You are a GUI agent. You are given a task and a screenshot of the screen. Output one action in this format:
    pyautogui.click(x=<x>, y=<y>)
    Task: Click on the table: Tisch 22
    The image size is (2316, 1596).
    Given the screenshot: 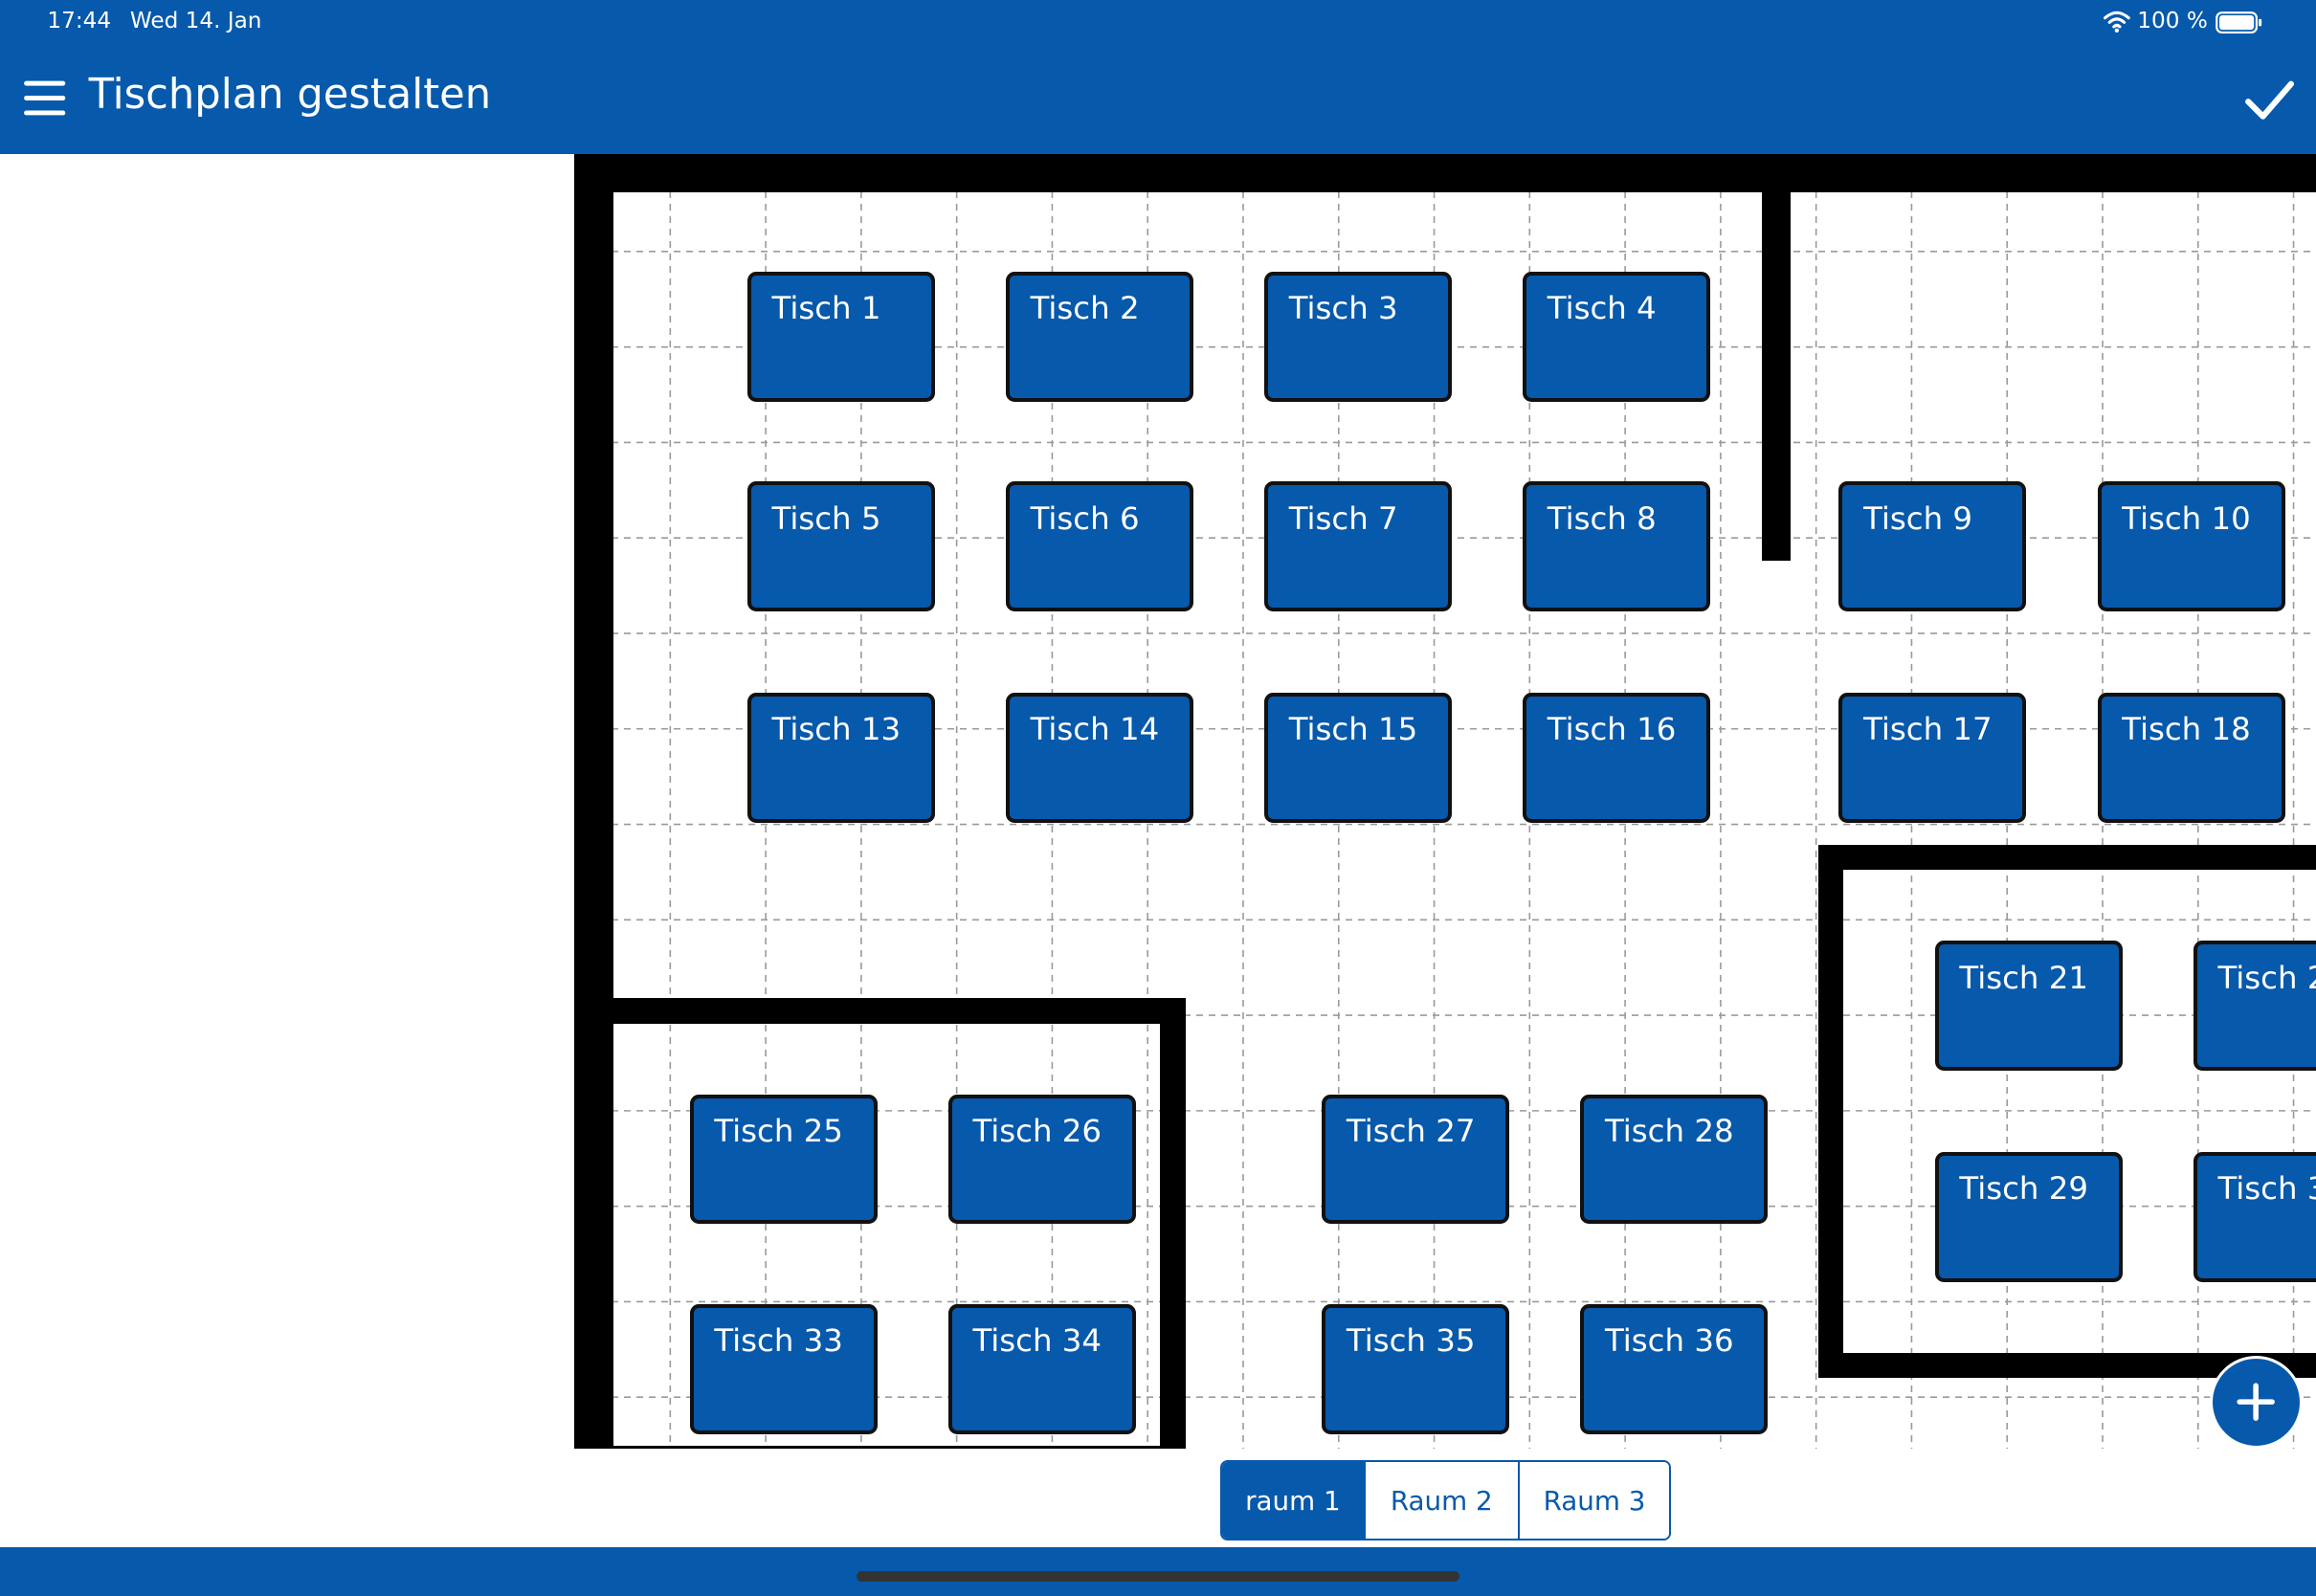 What is the action you would take?
    pyautogui.click(x=2254, y=1006)
    